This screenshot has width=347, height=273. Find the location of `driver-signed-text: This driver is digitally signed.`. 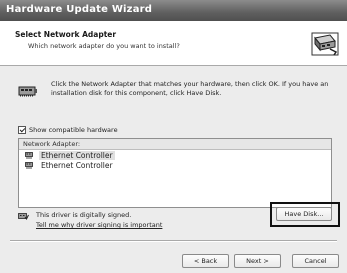

driver-signed-text: This driver is digitally signed. is located at coordinates (84, 215).